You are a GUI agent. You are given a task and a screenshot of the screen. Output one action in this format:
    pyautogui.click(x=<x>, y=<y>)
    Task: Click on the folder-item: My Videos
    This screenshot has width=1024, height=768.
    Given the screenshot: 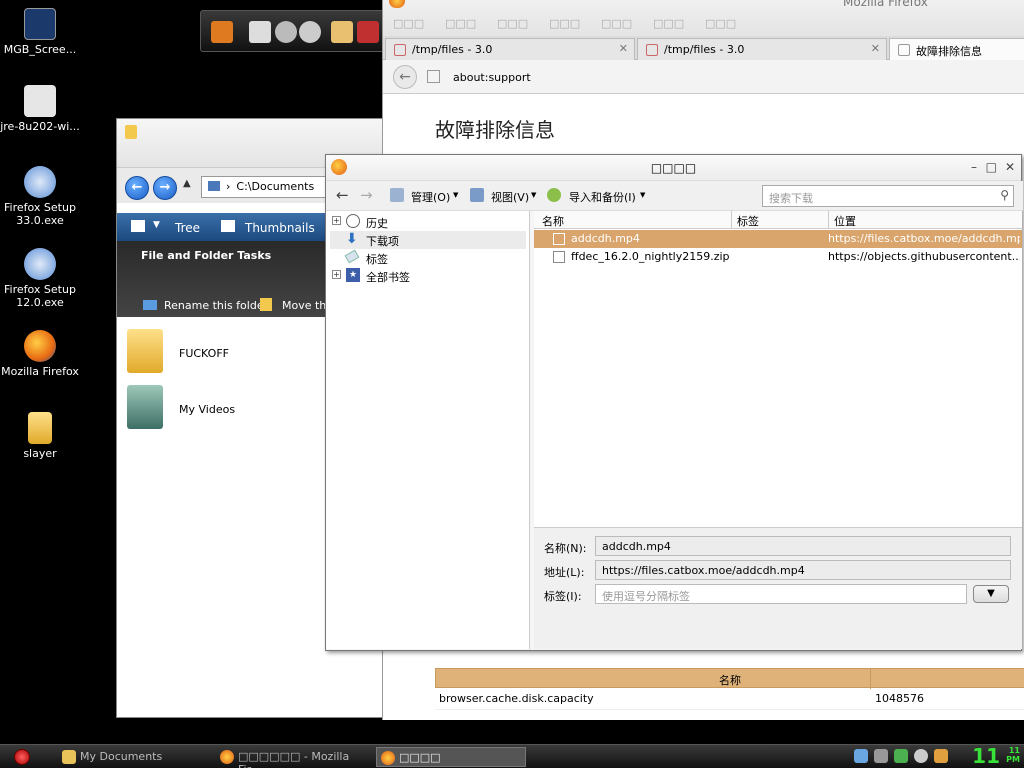 What is the action you would take?
    pyautogui.click(x=227, y=408)
    